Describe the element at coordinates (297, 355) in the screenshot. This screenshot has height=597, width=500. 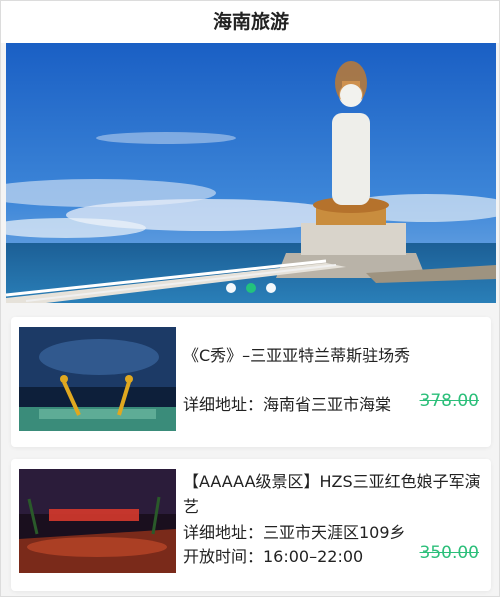
I see `item-title: 《C秀》–三亚亚特兰蒂斯驻场秀` at that location.